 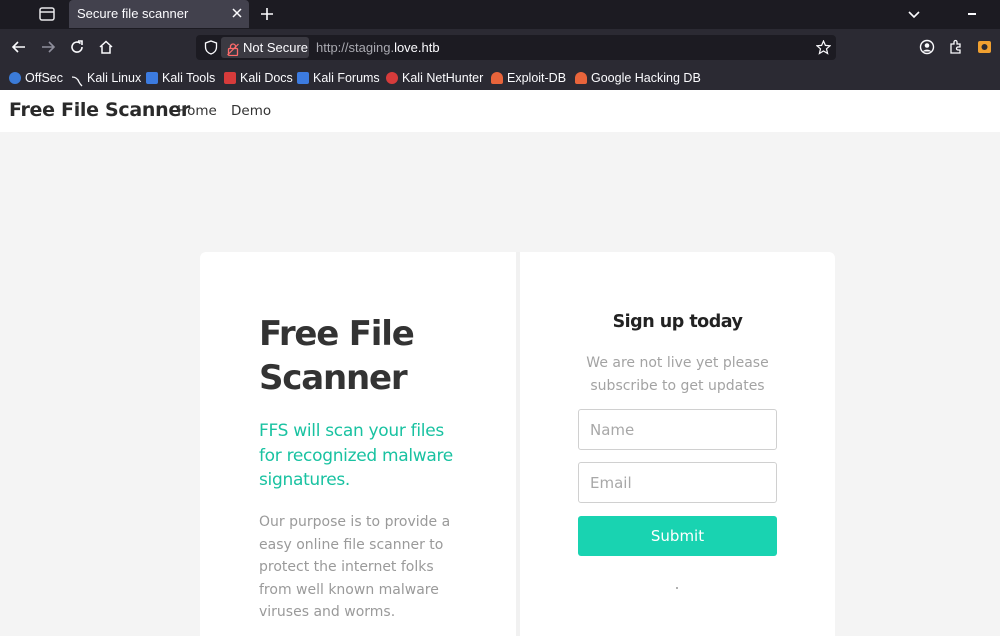 I want to click on bookmark-label: Kali Tools, so click(x=189, y=78).